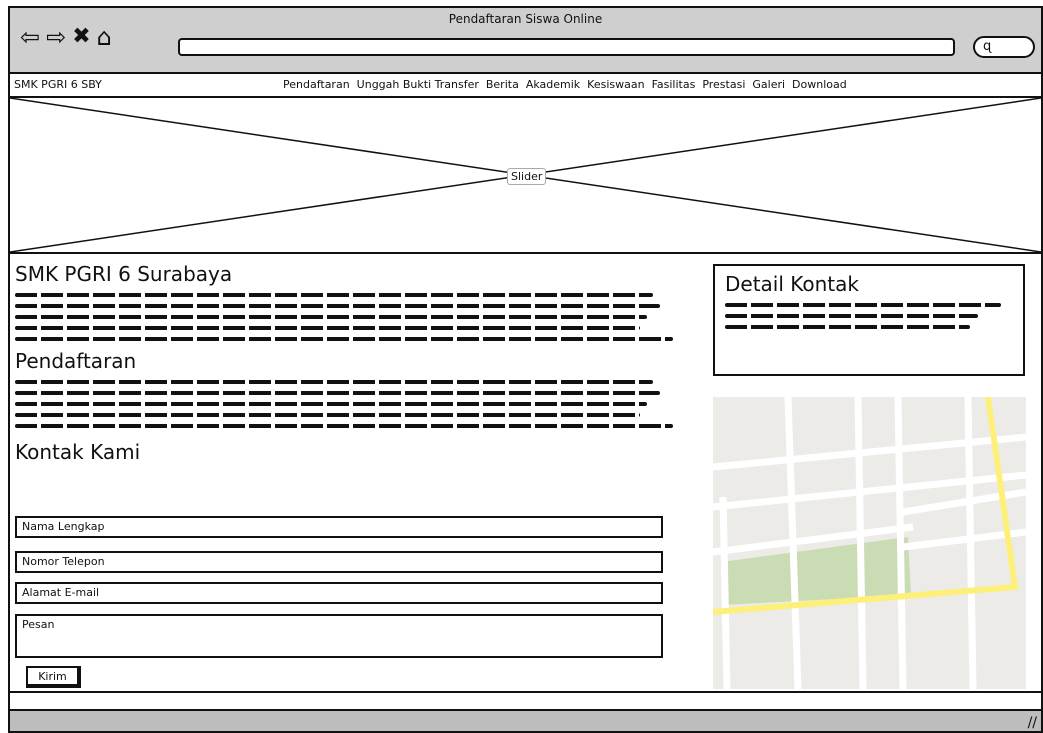 Image resolution: width=1043 pixels, height=733 pixels. Describe the element at coordinates (723, 85) in the screenshot. I see `menu-item: Prestasi` at that location.